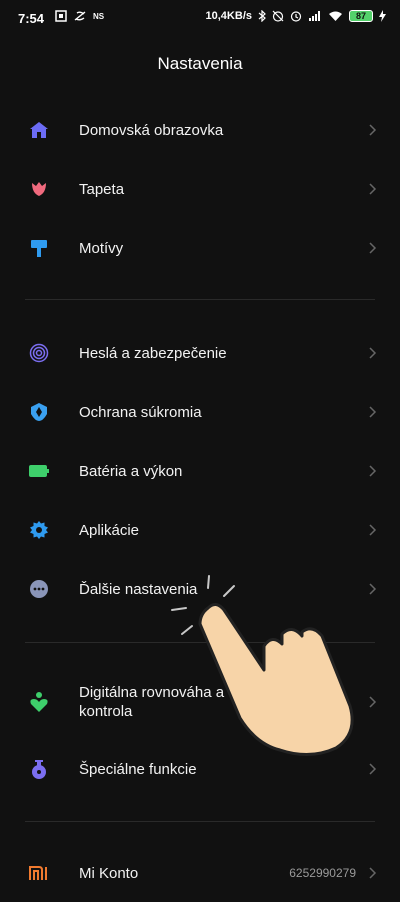  What do you see at coordinates (39, 769) in the screenshot?
I see `special-features-icon` at bounding box center [39, 769].